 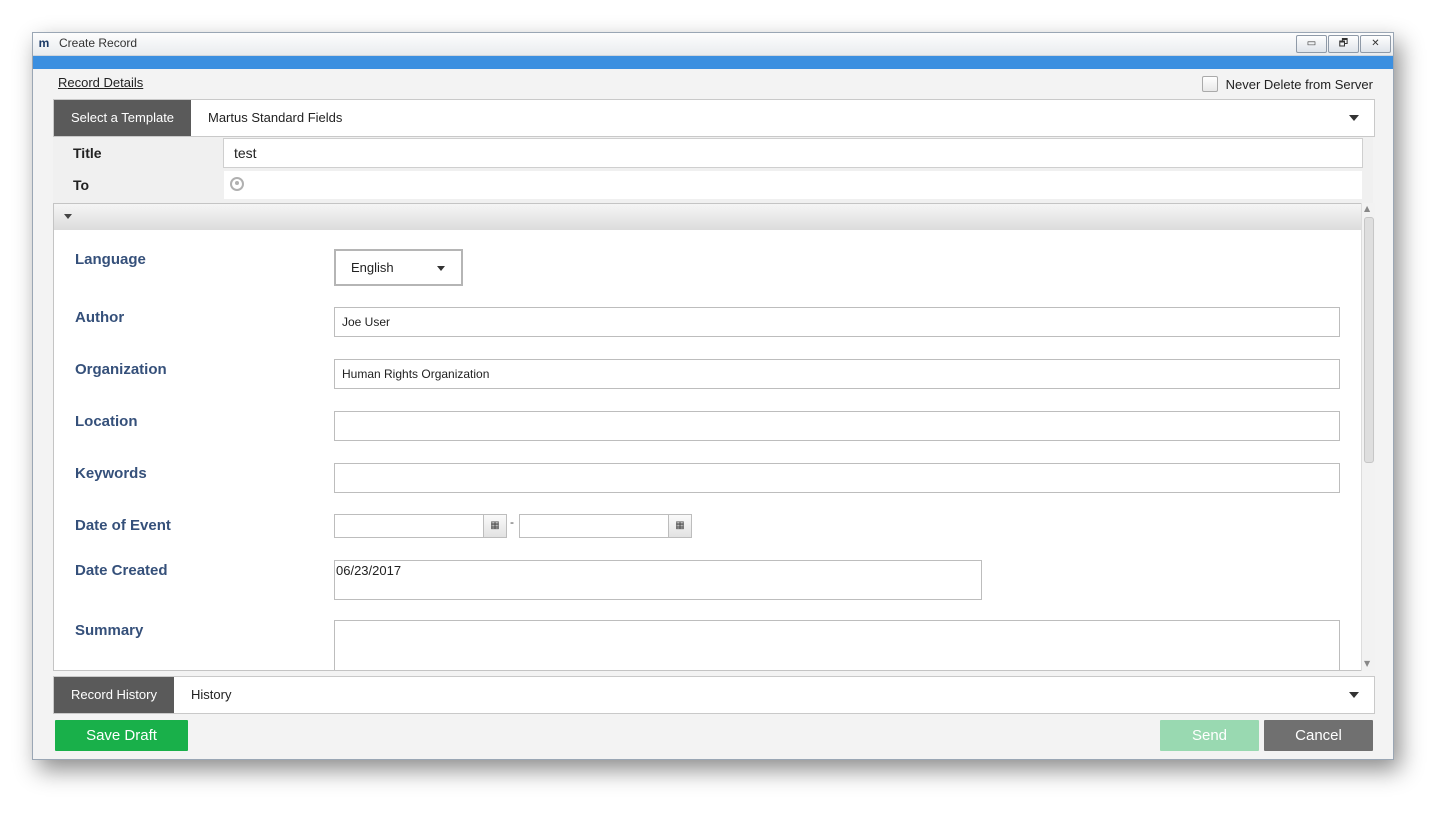 I want to click on end-calendar-icon: ▦, so click(x=680, y=526).